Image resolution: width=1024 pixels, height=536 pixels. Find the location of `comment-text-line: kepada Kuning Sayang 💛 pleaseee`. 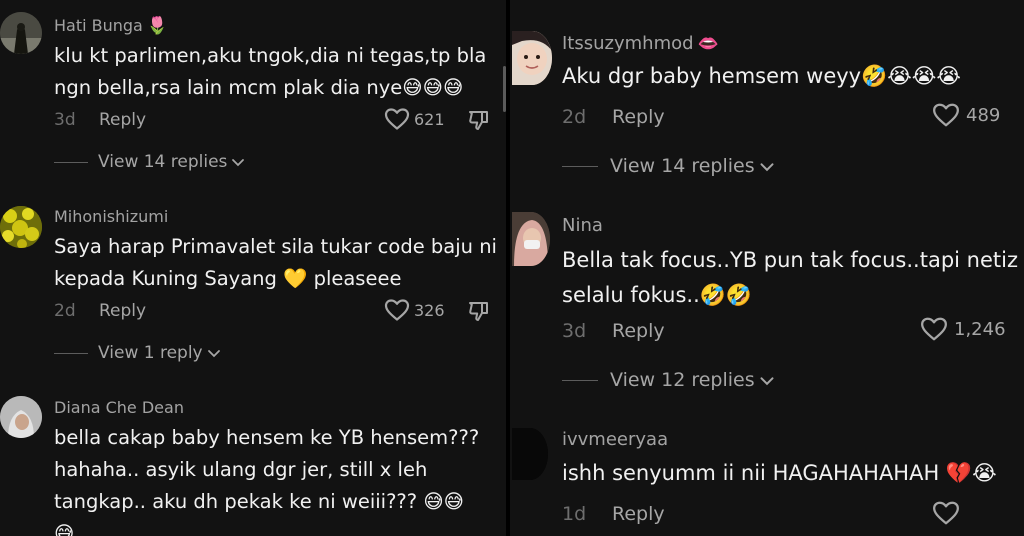

comment-text-line: kepada Kuning Sayang 💛 pleaseee is located at coordinates (228, 278).